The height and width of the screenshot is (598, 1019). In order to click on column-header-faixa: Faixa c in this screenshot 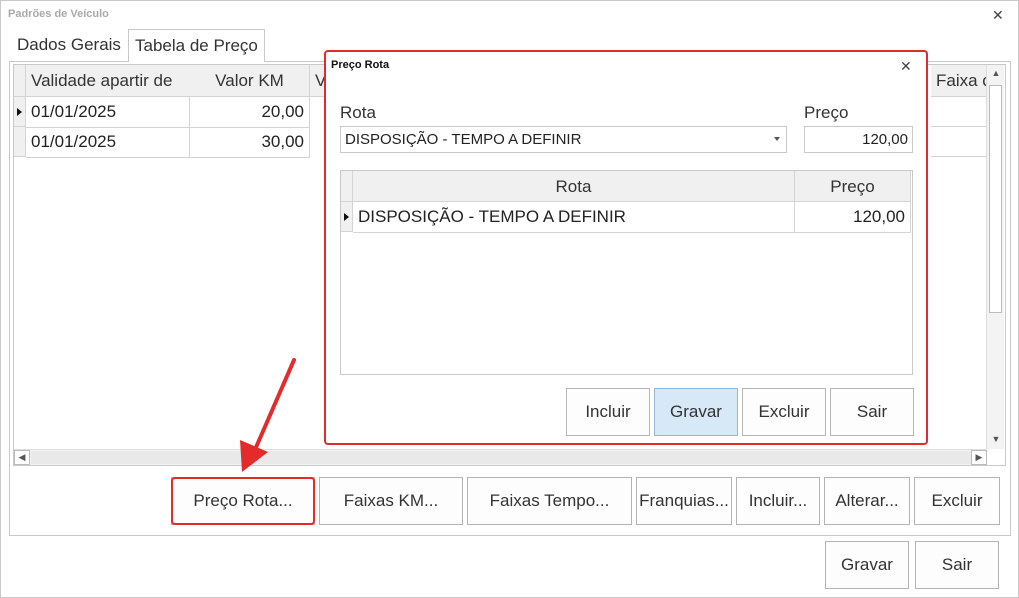, I will do `click(961, 81)`.